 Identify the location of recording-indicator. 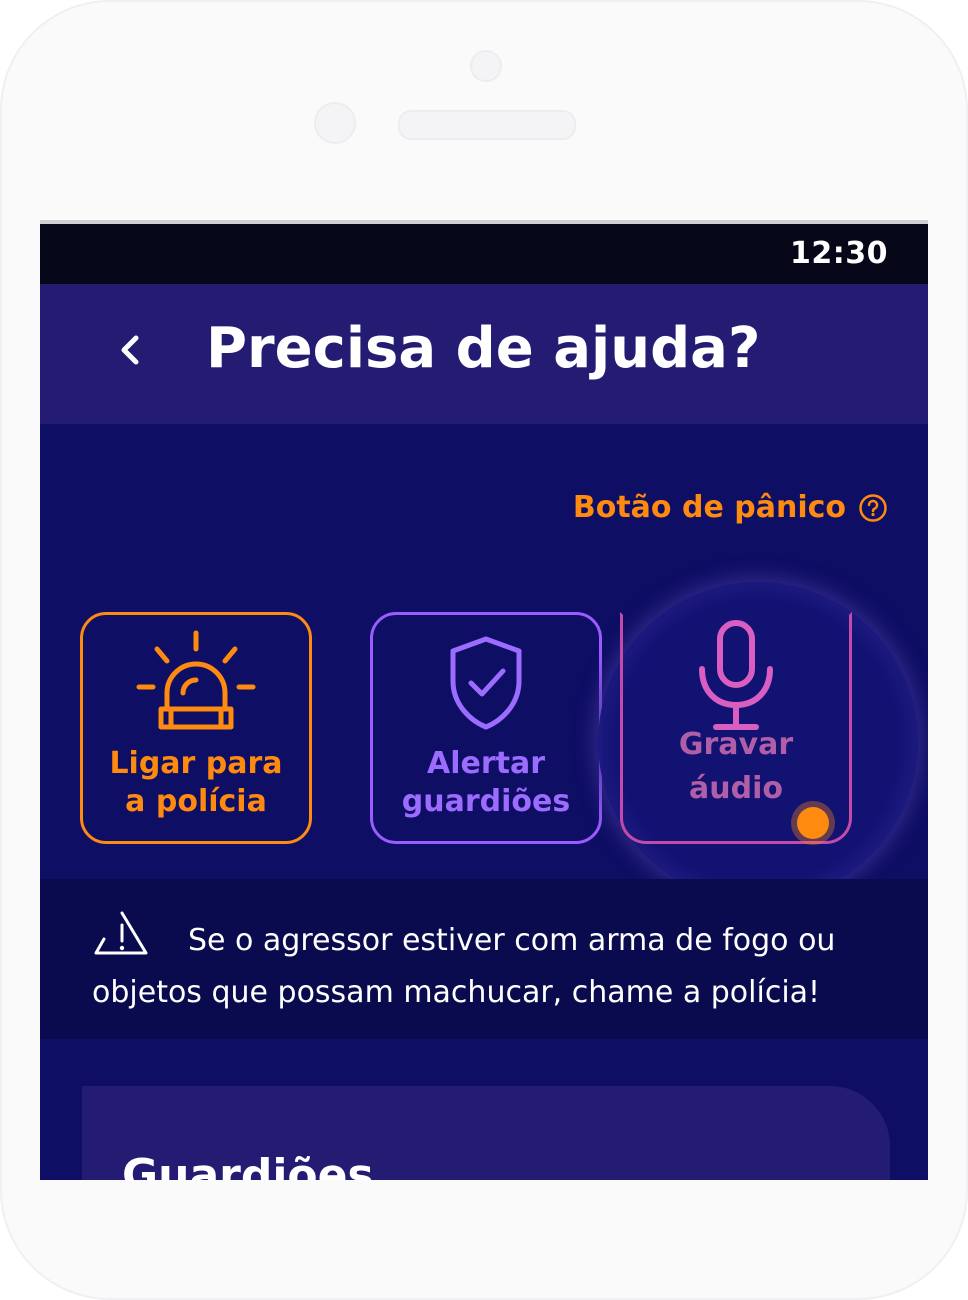
(813, 823).